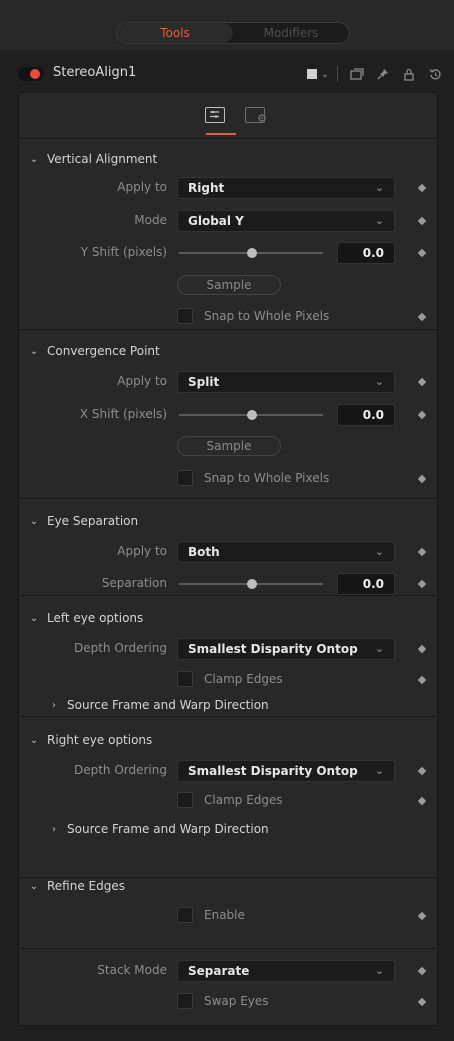 Image resolution: width=454 pixels, height=1041 pixels. Describe the element at coordinates (273, 649) in the screenshot. I see `dropdown-value: Smallest Disparity Ontop` at that location.